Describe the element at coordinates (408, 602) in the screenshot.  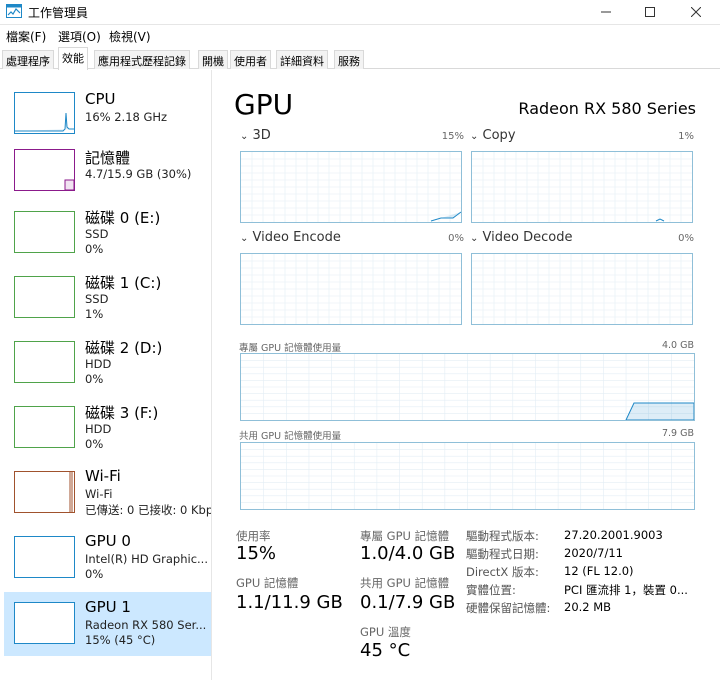
I see `shared-memory-value: 0.1/7.9 GB` at that location.